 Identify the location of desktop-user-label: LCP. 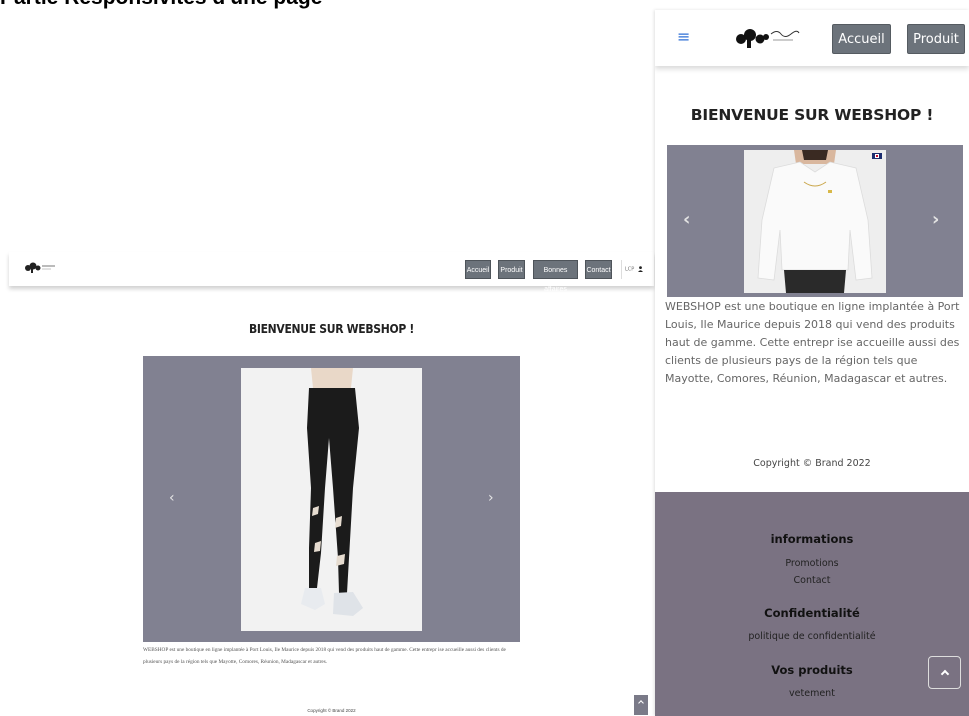
(630, 269).